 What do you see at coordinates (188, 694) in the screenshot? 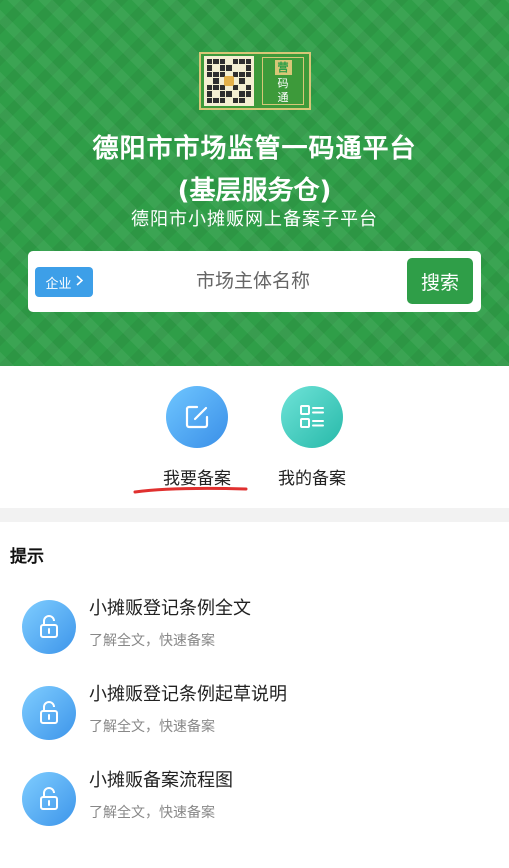
I see `list-item-title: 小摊贩登记条例起草说明` at bounding box center [188, 694].